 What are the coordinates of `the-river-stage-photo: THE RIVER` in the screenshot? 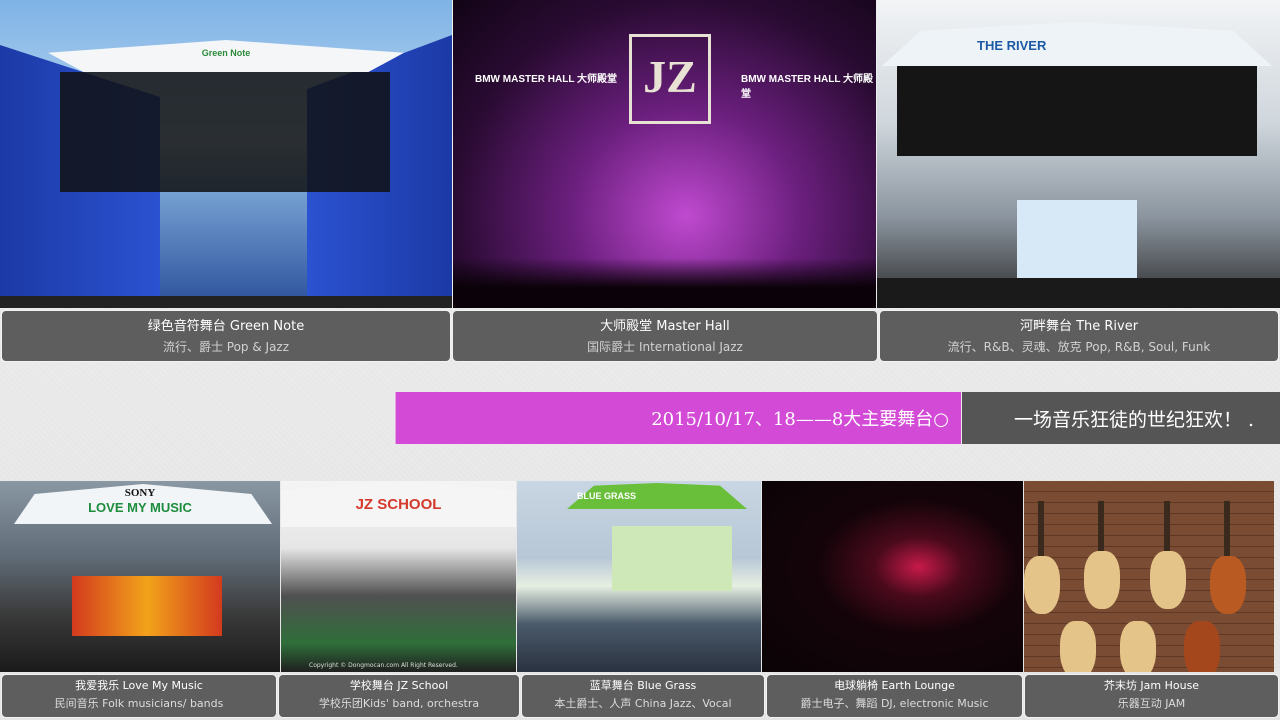 It's located at (1078, 154).